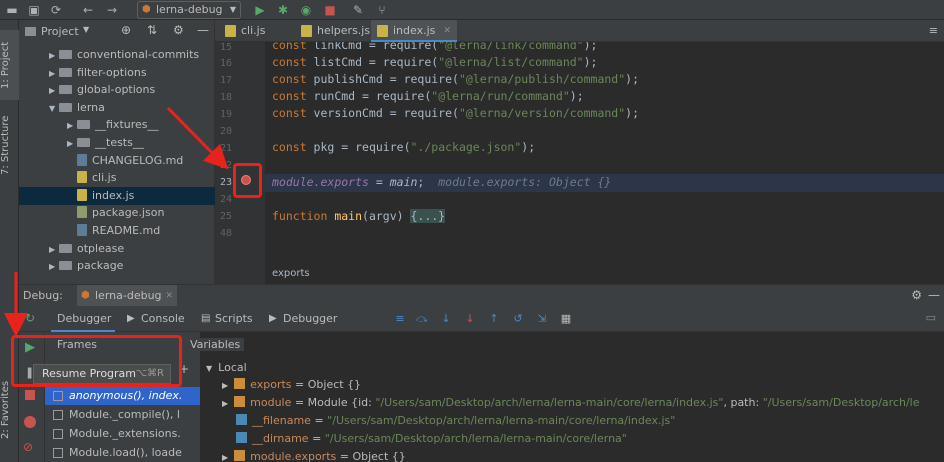 Image resolution: width=944 pixels, height=462 pixels. Describe the element at coordinates (88, 10) in the screenshot. I see `back-icon: ←` at that location.